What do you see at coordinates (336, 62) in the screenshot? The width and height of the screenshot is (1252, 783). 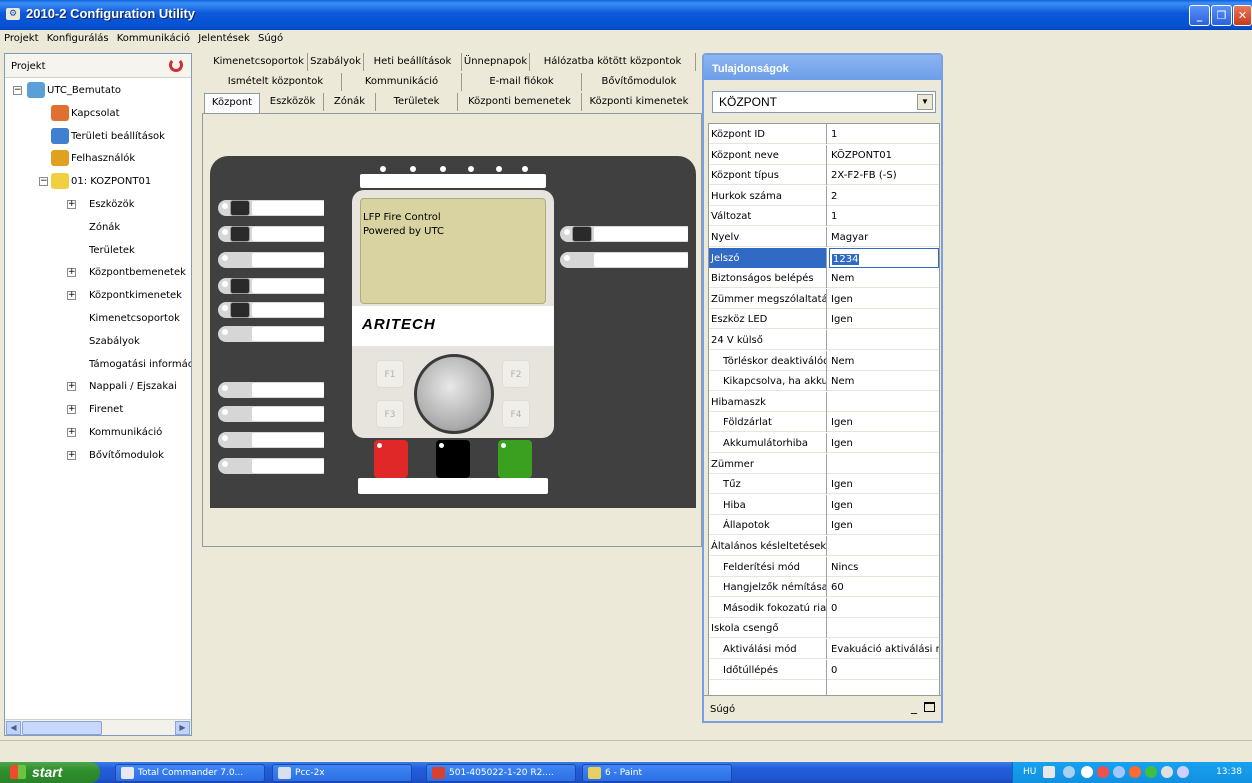 I see `tab-szabalyok: Szabályok` at bounding box center [336, 62].